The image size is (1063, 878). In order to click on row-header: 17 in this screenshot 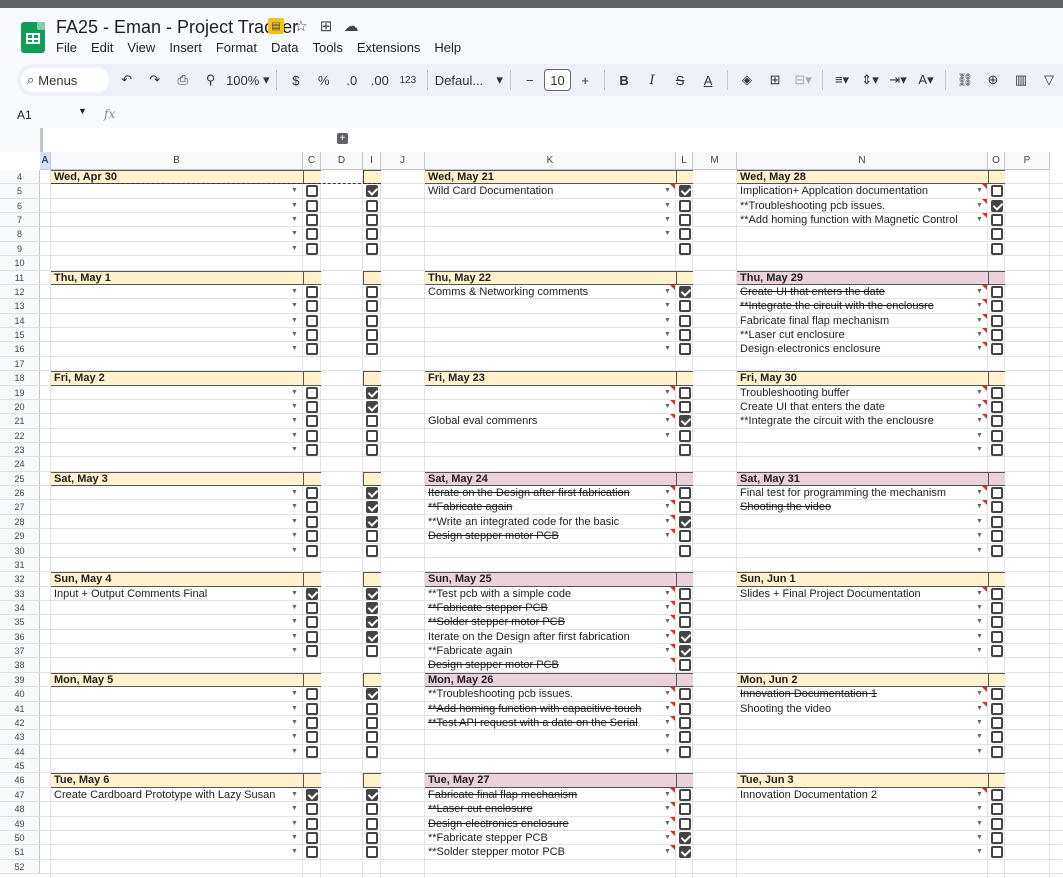, I will do `click(20, 364)`.